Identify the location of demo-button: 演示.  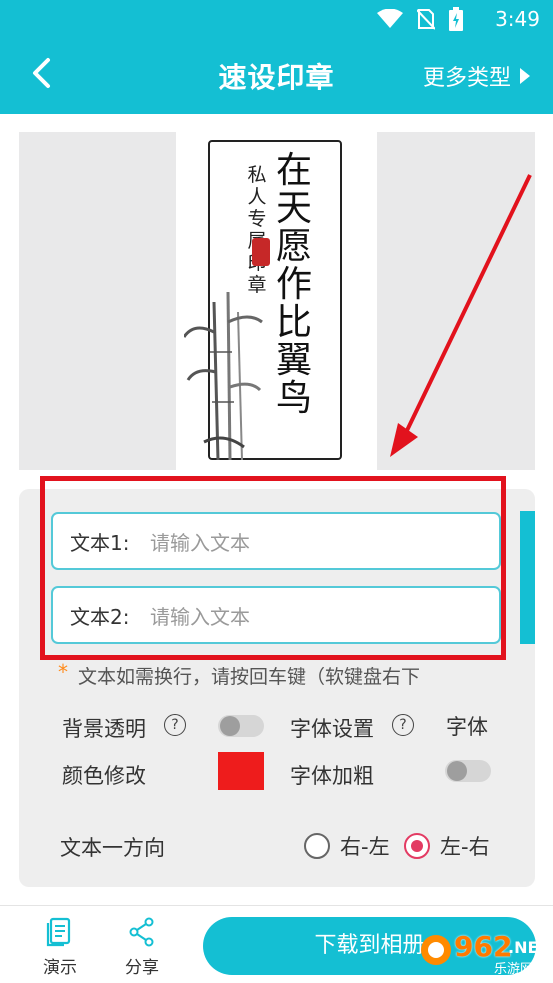
(60, 947).